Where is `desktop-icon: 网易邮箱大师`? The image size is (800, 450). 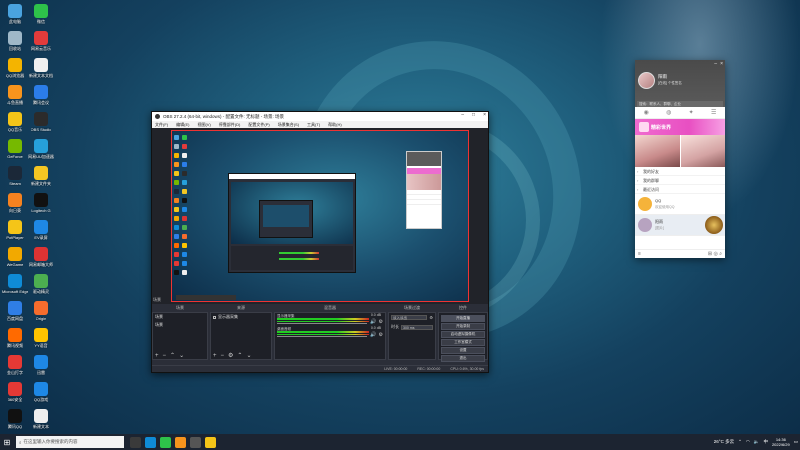 desktop-icon: 网易邮箱大师 is located at coordinates (41, 258).